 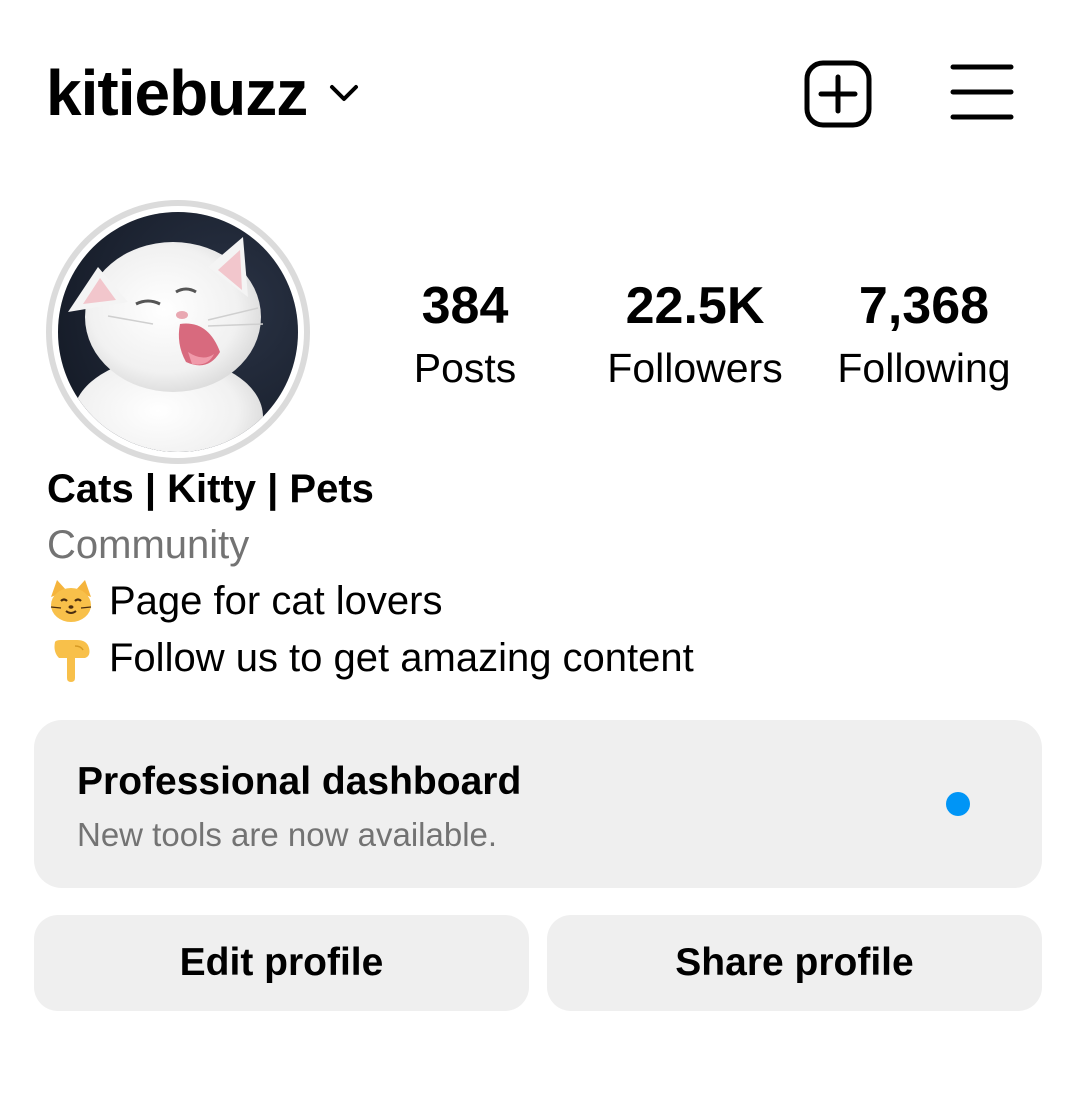 What do you see at coordinates (465, 306) in the screenshot?
I see `posts-count: 384` at bounding box center [465, 306].